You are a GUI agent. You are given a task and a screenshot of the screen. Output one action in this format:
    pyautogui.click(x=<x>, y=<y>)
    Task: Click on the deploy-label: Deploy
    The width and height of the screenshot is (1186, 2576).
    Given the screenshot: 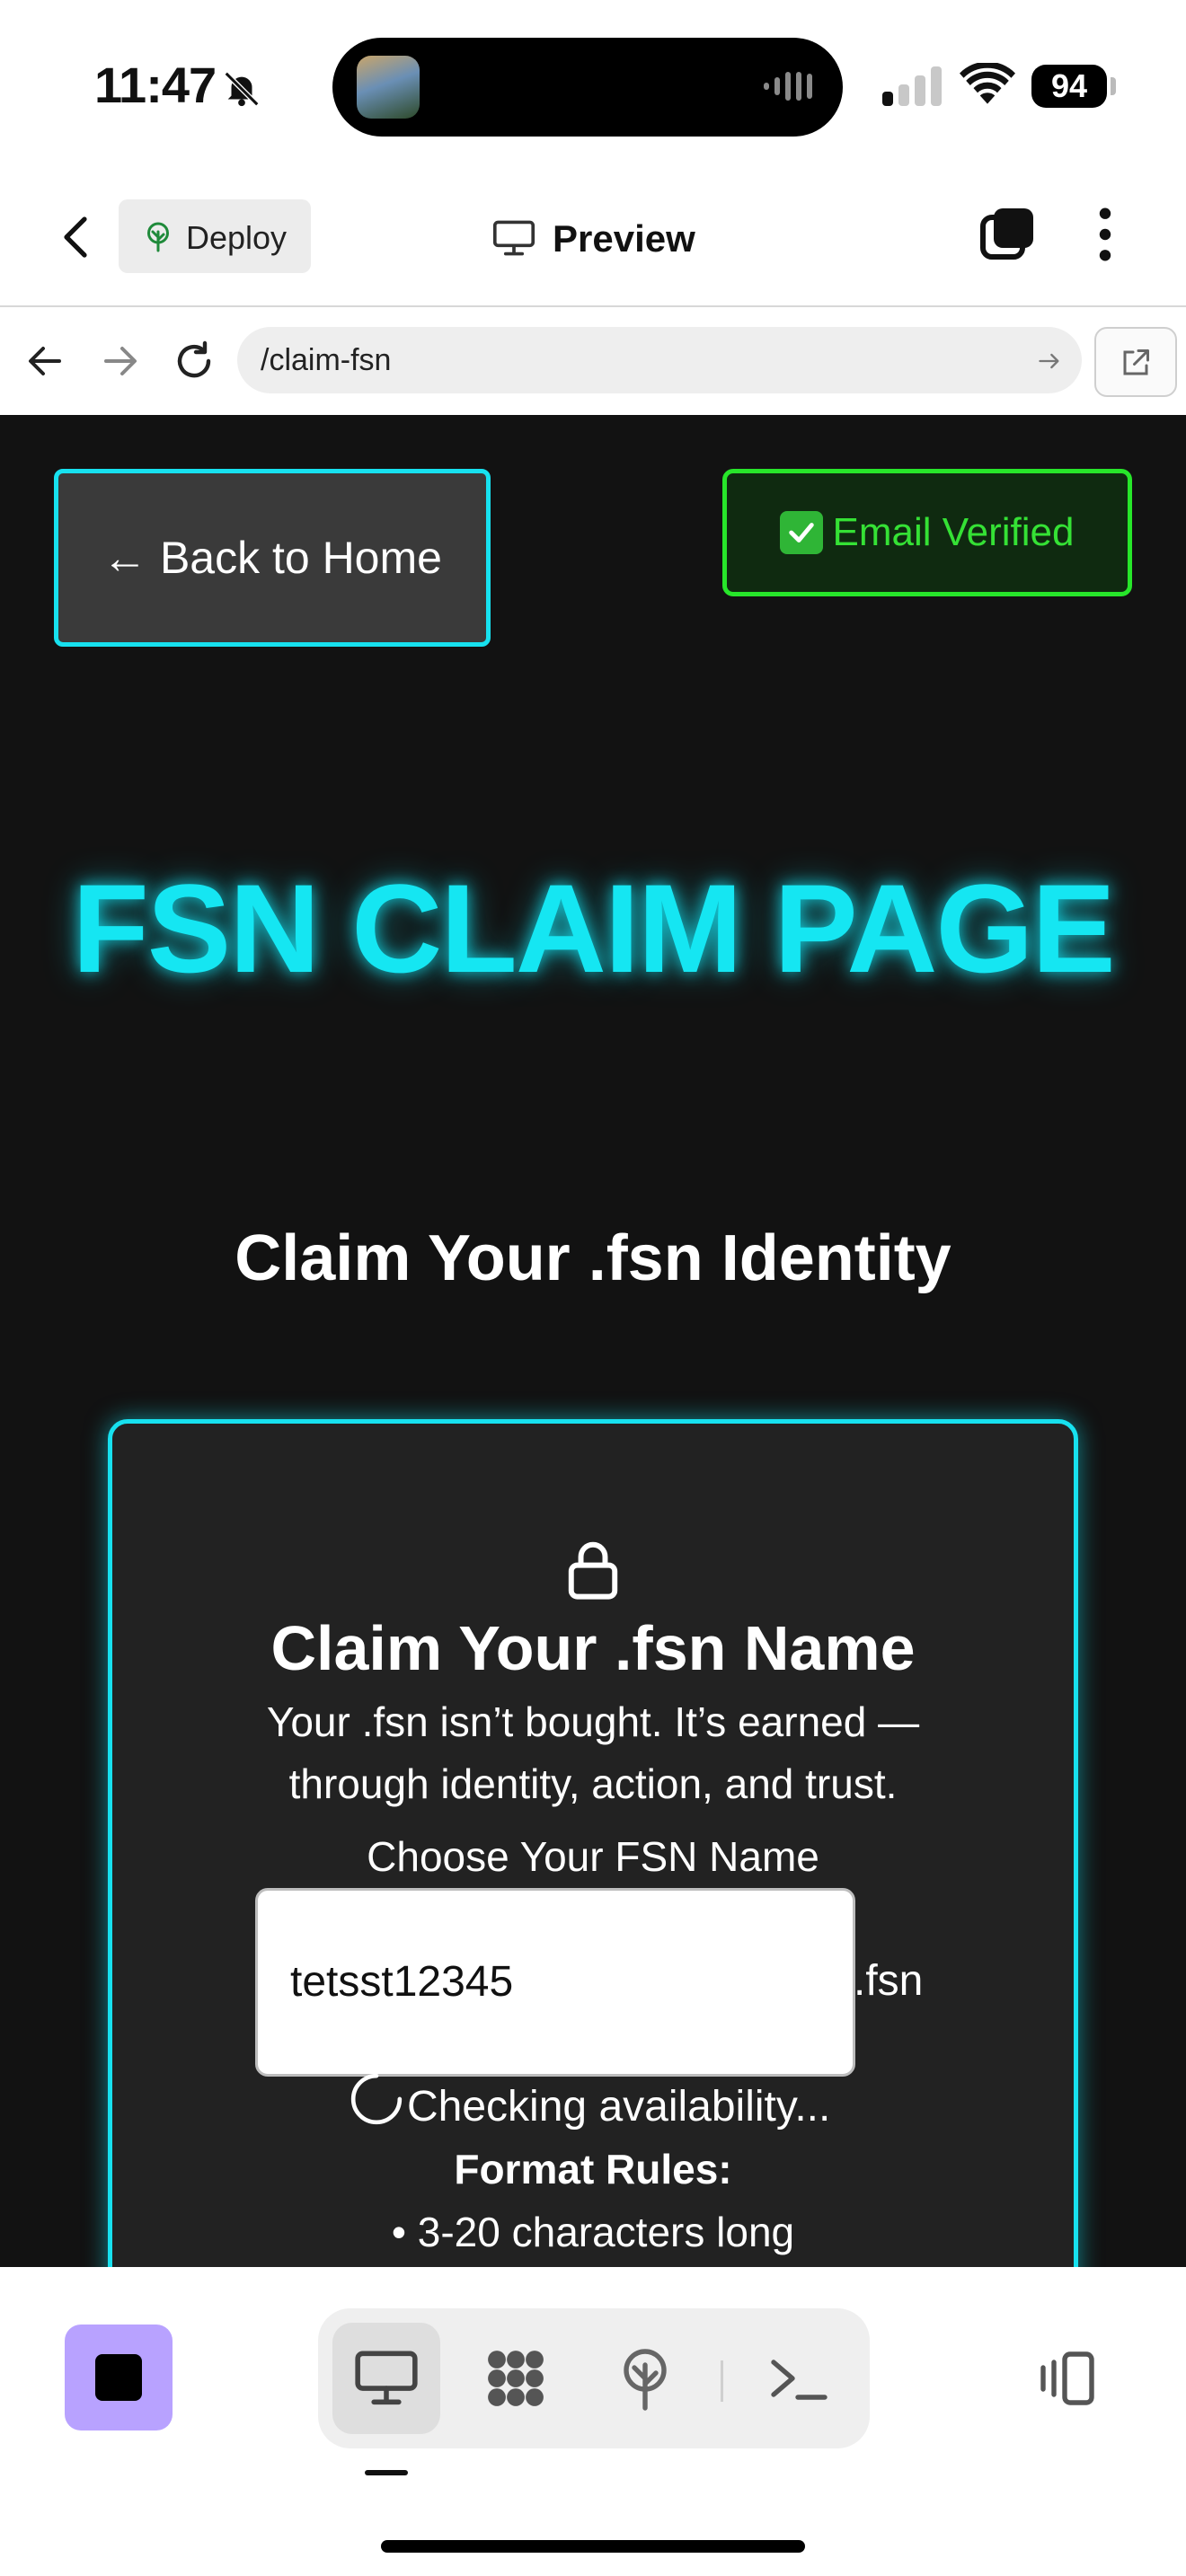 What is the action you would take?
    pyautogui.click(x=237, y=237)
    